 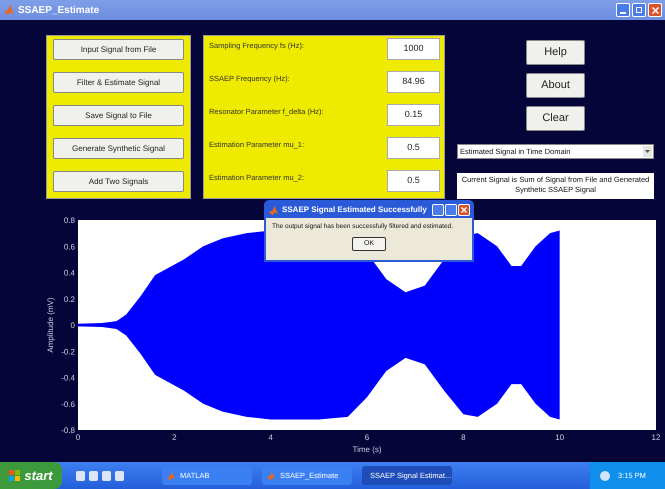 What do you see at coordinates (68, 378) in the screenshot?
I see `y-tick-label: -0.4` at bounding box center [68, 378].